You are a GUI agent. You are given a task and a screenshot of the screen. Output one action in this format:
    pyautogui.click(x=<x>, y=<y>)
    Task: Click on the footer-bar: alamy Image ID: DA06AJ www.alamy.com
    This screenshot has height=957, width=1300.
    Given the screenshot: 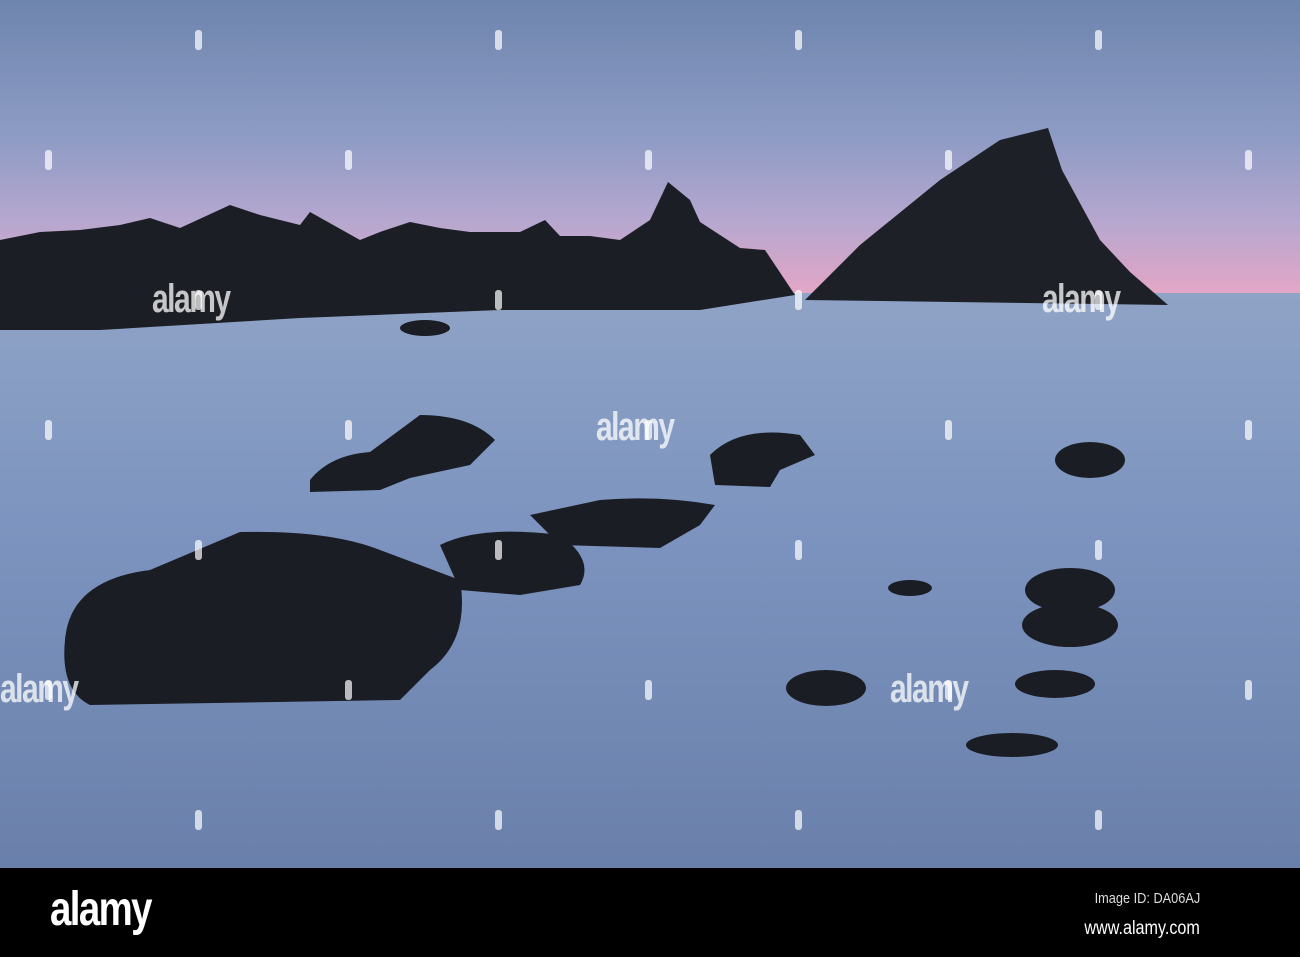 What is the action you would take?
    pyautogui.click(x=650, y=912)
    